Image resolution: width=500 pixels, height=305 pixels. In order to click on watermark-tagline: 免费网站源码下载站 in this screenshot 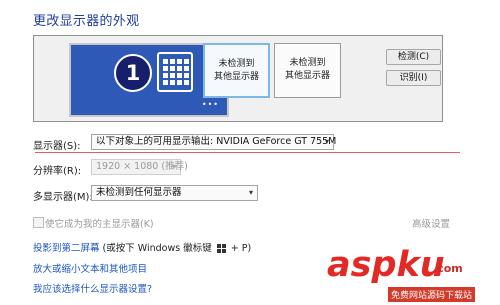, I will do `click(432, 294)`.